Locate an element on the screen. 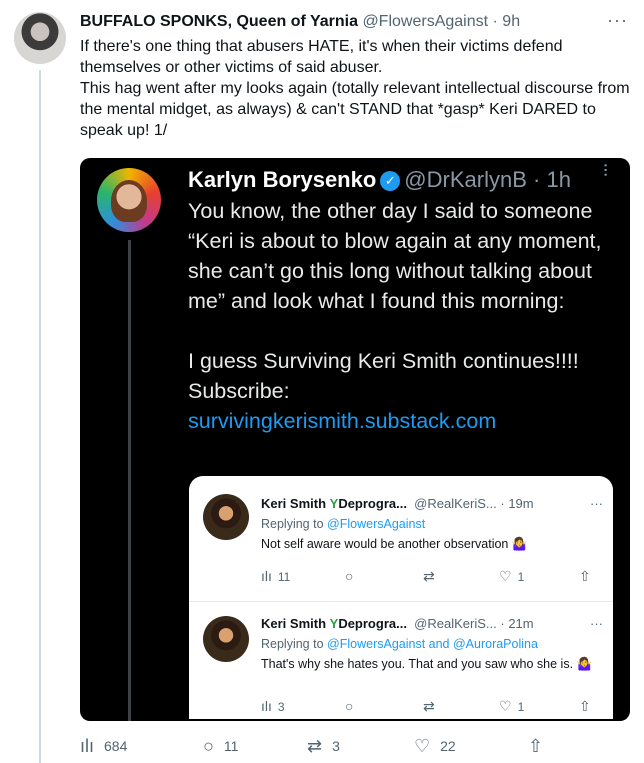  retweets-count: 3 is located at coordinates (336, 746).